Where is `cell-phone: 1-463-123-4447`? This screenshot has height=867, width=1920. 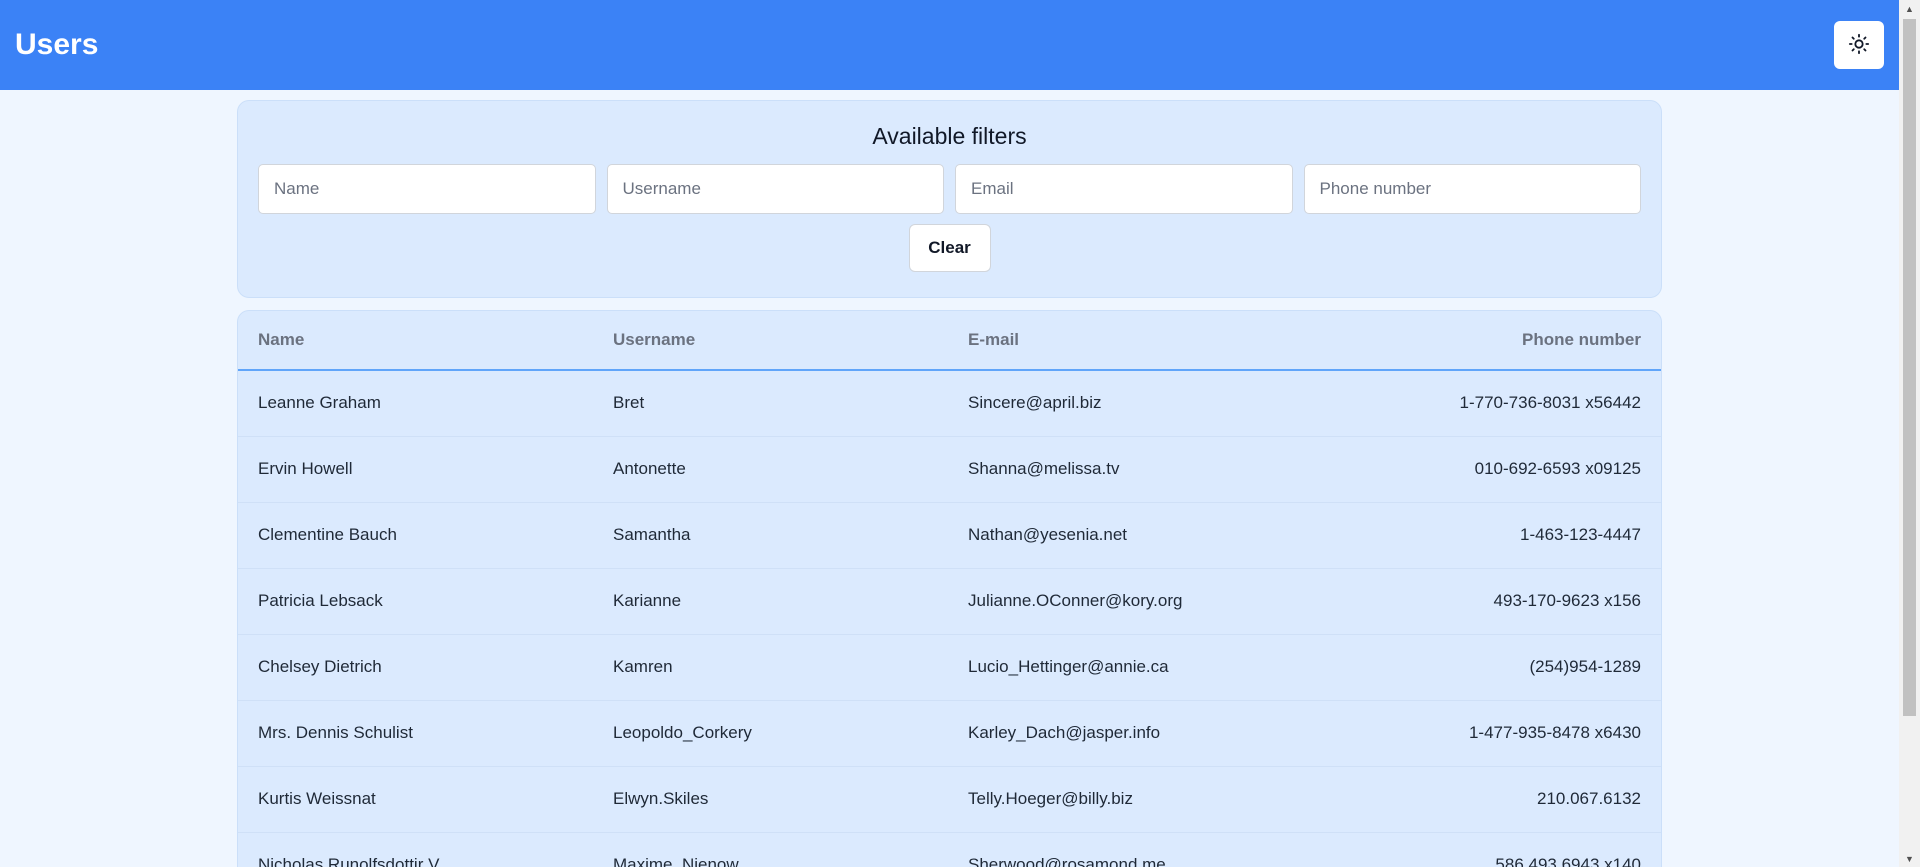
cell-phone: 1-463-123-4447 is located at coordinates (1482, 535).